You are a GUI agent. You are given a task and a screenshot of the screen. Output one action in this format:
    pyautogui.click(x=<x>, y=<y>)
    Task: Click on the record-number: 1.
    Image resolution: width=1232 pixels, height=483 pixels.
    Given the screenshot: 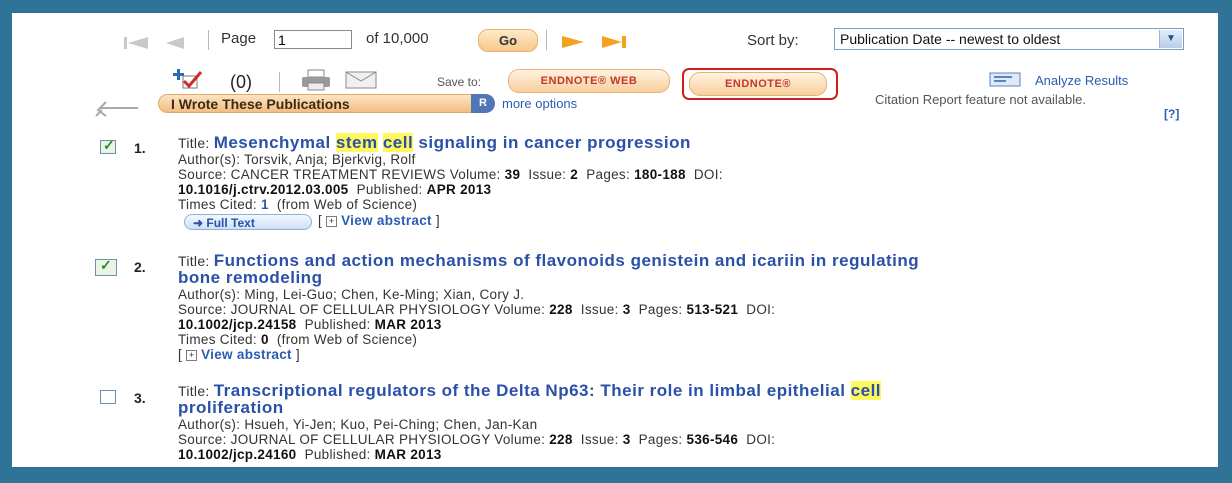 What is the action you would take?
    pyautogui.click(x=140, y=148)
    